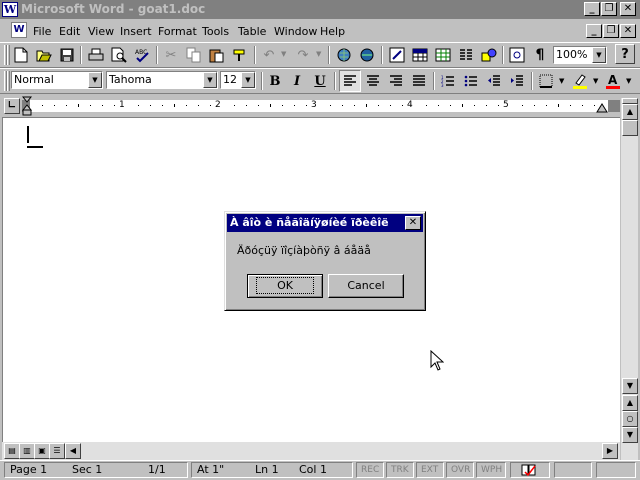 The height and width of the screenshot is (480, 640). I want to click on doc-close-button: ✕, so click(628, 31).